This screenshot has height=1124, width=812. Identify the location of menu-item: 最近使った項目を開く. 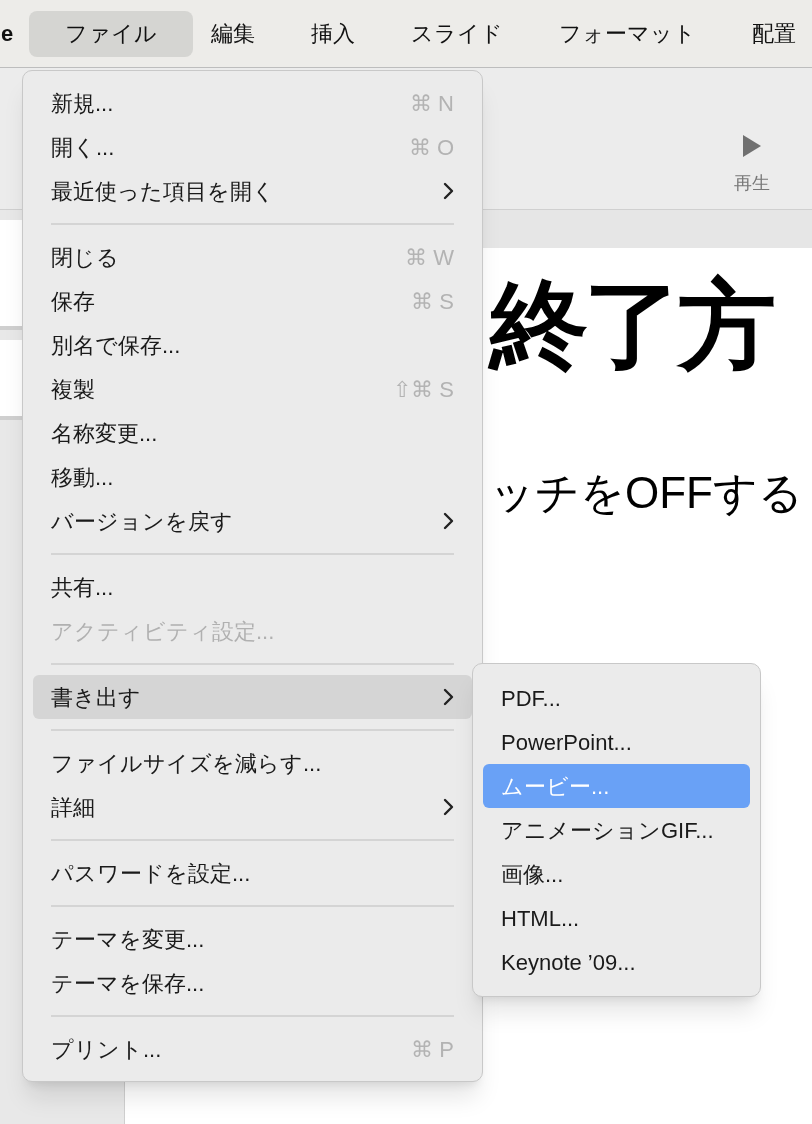
(252, 191).